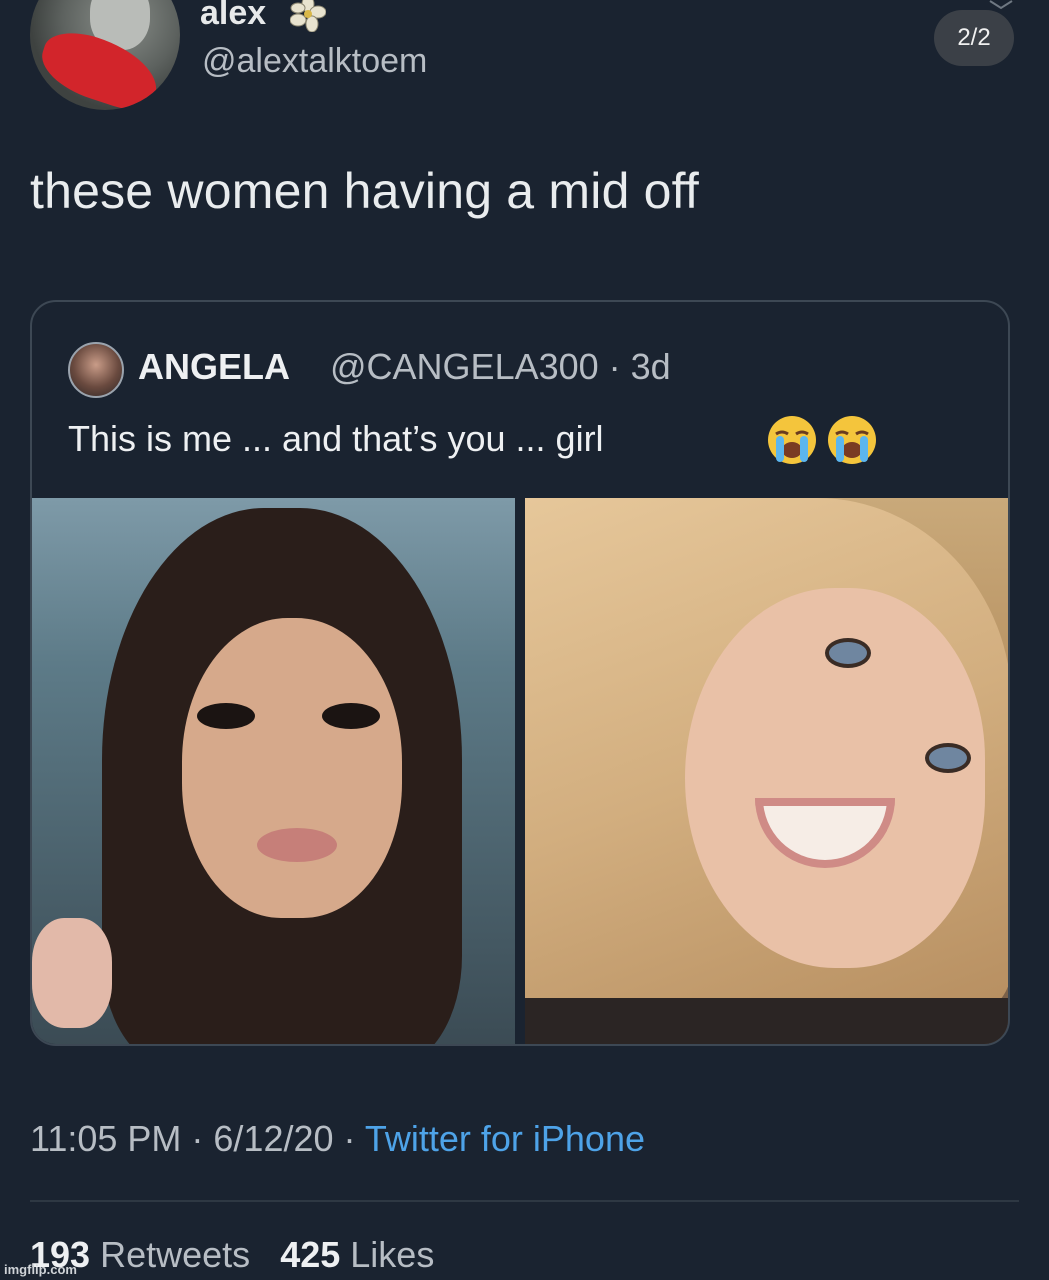 The height and width of the screenshot is (1280, 1049). I want to click on retweets-label: Retweets, so click(175, 1254).